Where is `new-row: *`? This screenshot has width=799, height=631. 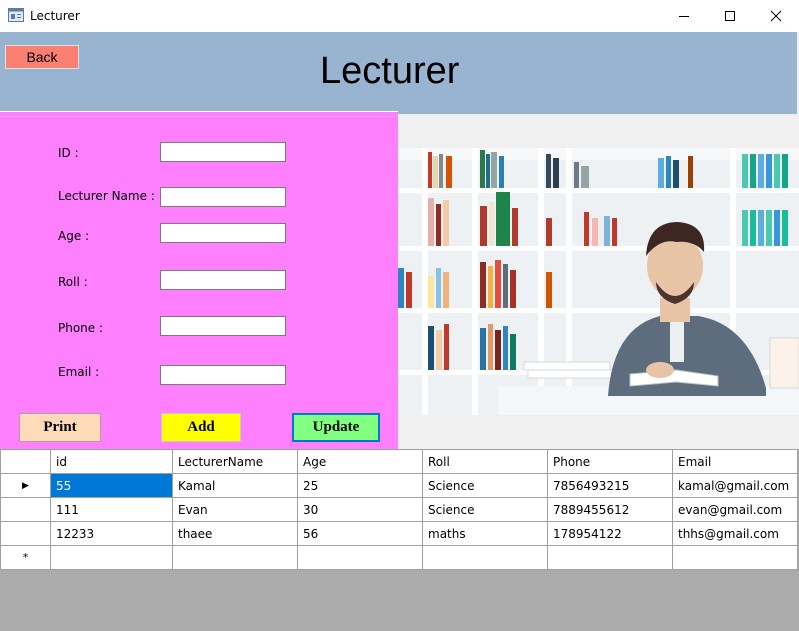 new-row: * is located at coordinates (399, 557).